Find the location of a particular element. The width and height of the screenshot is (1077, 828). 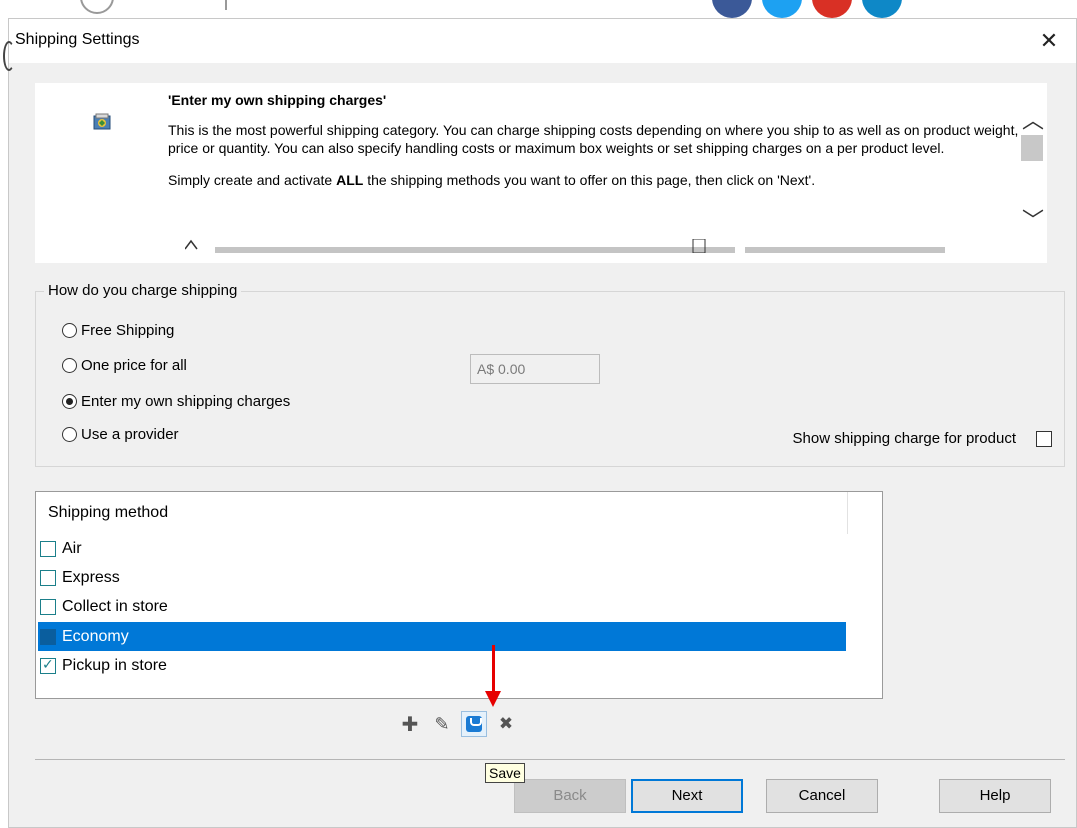

save-icon is located at coordinates (474, 724).